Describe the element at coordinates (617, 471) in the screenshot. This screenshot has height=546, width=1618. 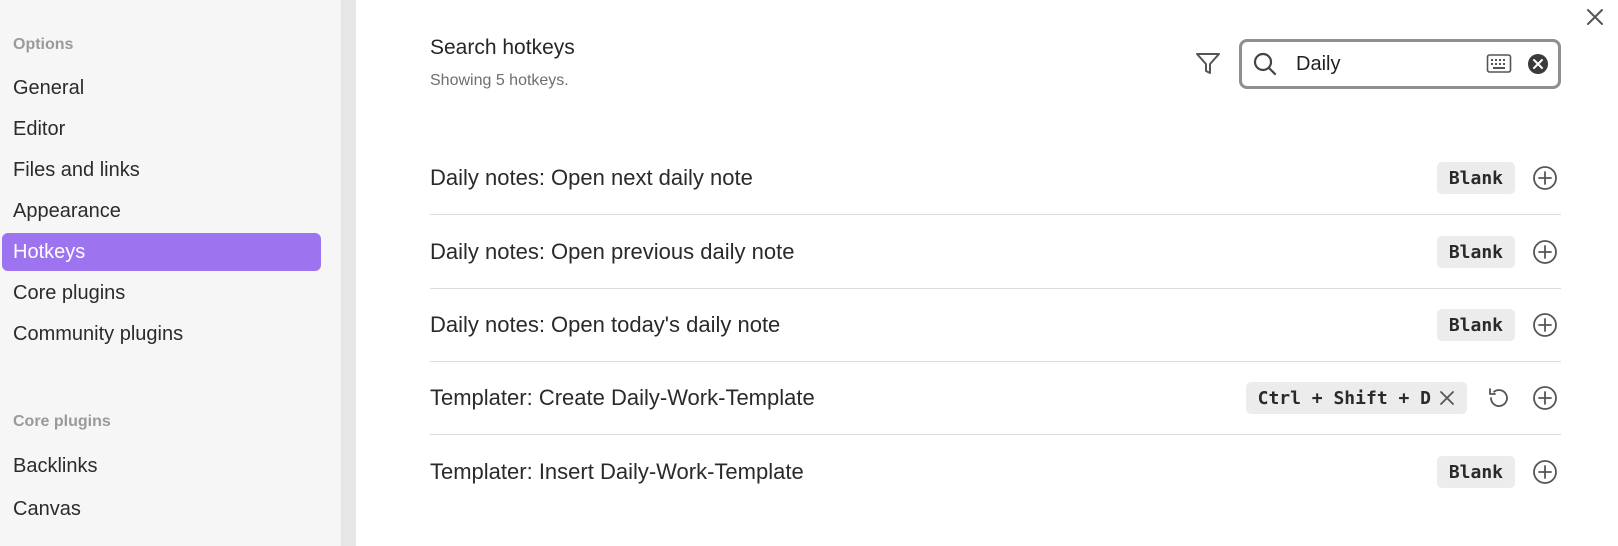
I see `command-label: Templater: Insert Daily-Work-Template` at that location.